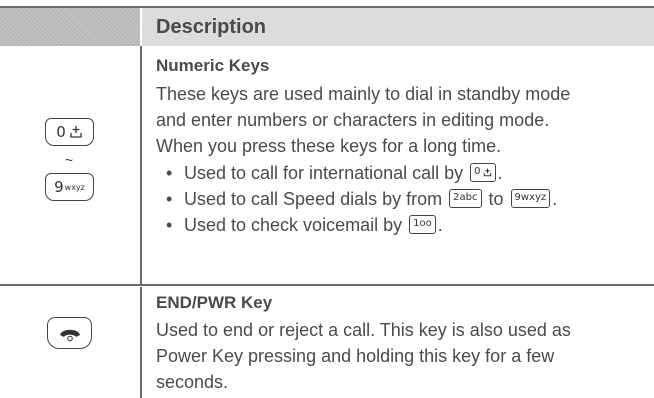 This screenshot has width=654, height=398. I want to click on zero-key-label: 0, so click(61, 132).